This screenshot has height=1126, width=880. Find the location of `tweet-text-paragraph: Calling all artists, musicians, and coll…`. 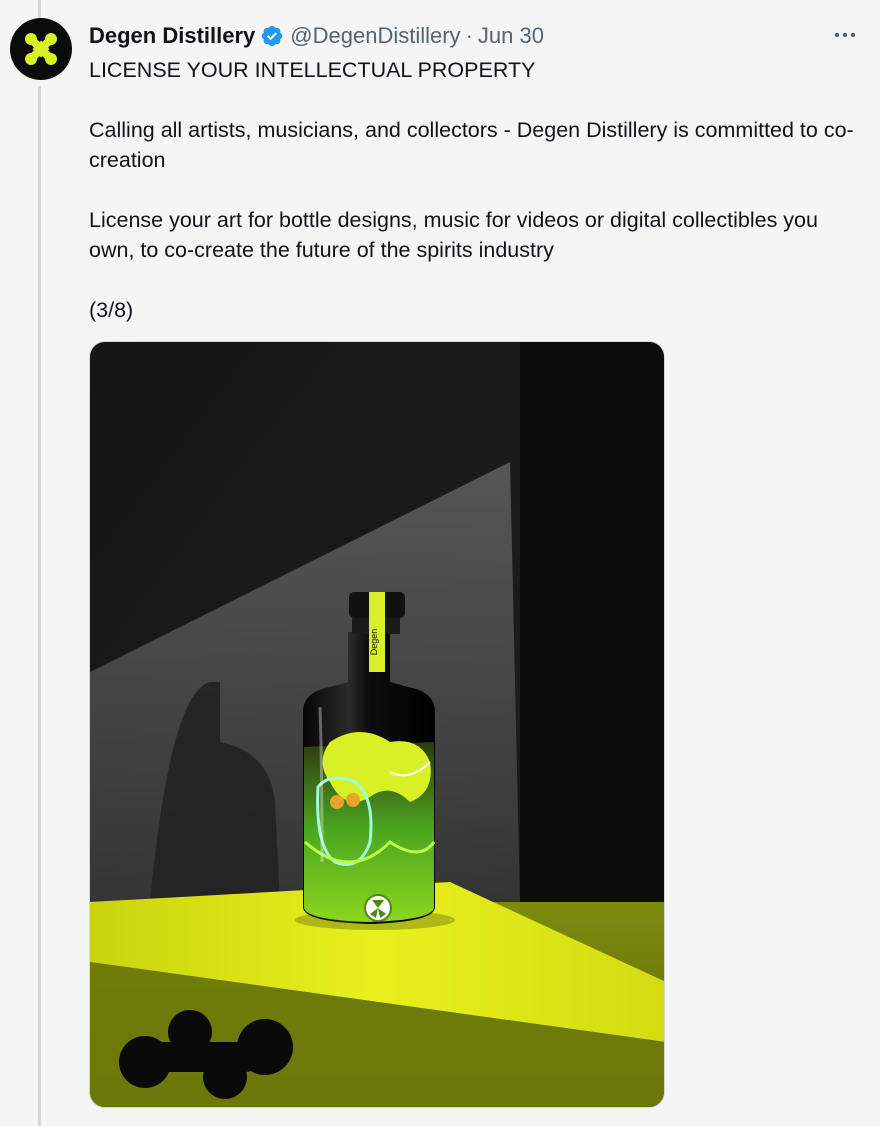

tweet-text-paragraph: Calling all artists, musicians, and coll… is located at coordinates (471, 145).